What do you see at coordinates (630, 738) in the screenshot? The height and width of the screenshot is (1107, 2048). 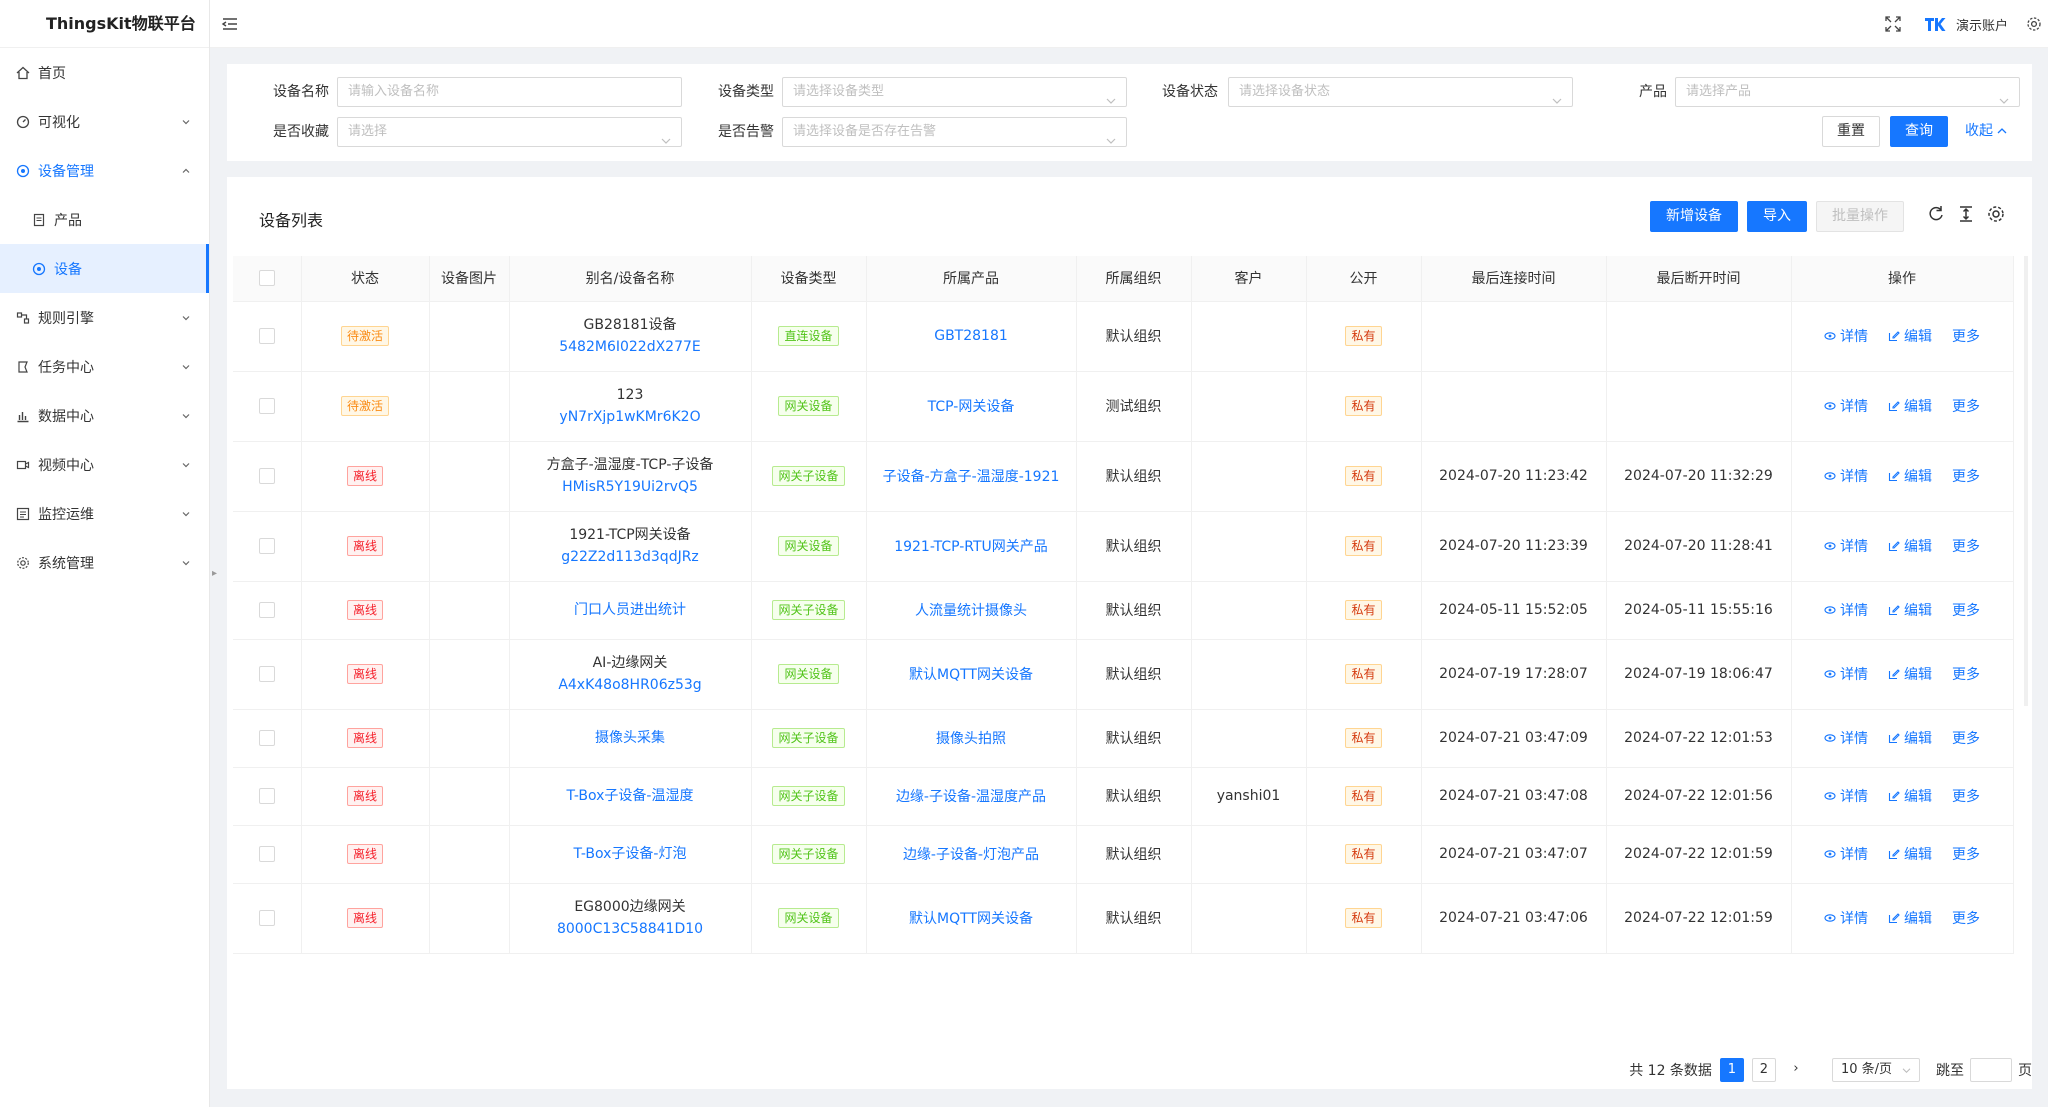 I see `device-name-link: 摄像头采集` at bounding box center [630, 738].